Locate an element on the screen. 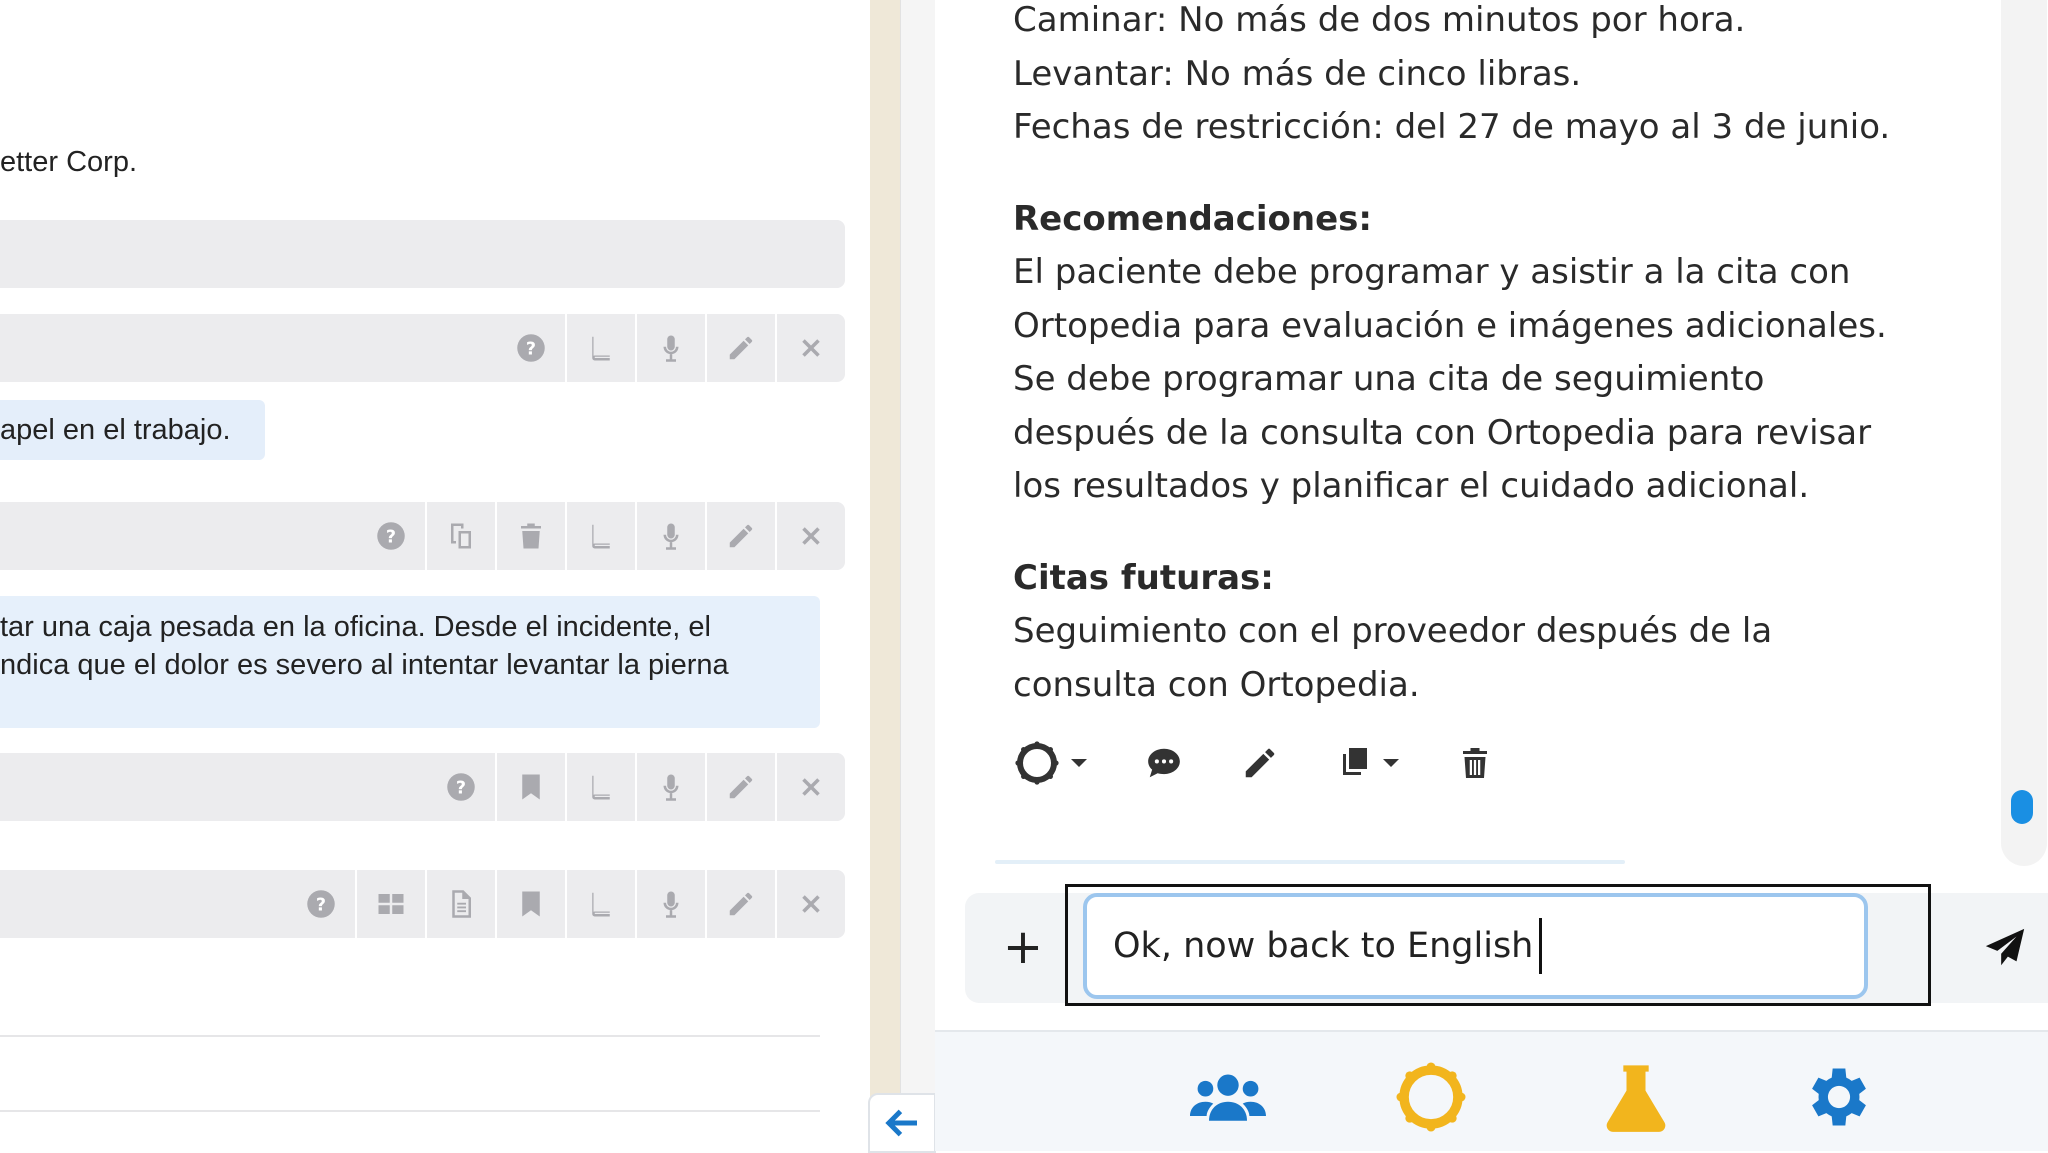 Image resolution: width=2048 pixels, height=1153 pixels. arrow-left-icon is located at coordinates (901, 1123).